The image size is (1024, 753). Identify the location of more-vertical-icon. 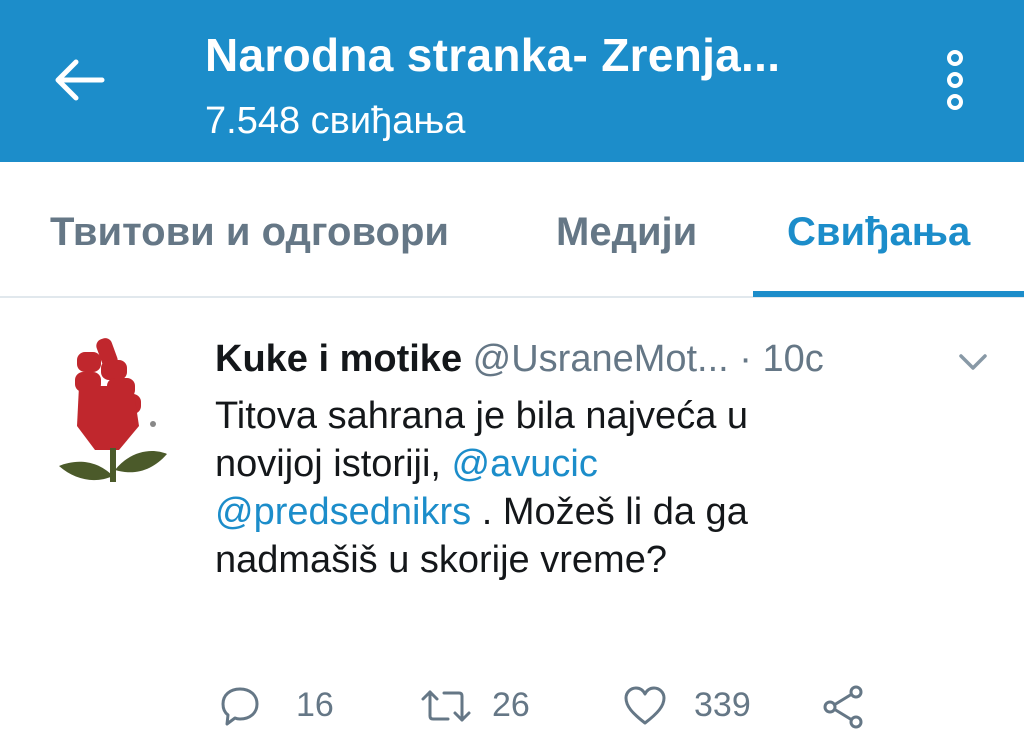
(955, 80).